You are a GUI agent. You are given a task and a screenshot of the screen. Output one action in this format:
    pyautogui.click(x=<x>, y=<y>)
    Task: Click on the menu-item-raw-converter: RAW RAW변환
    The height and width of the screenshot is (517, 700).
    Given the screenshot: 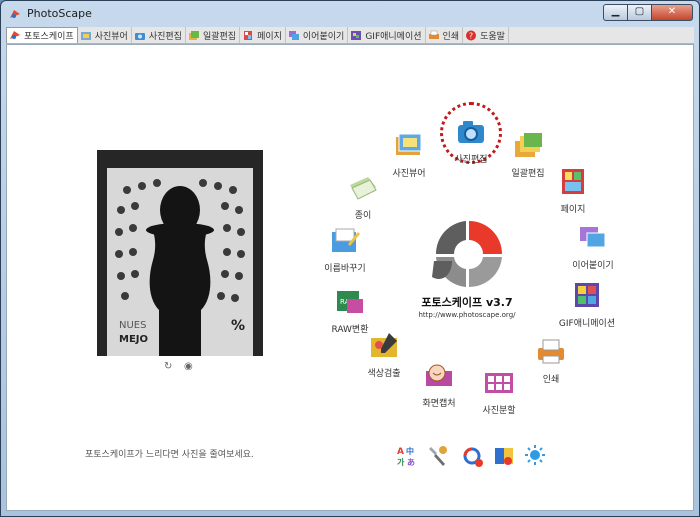 What is the action you would take?
    pyautogui.click(x=350, y=311)
    